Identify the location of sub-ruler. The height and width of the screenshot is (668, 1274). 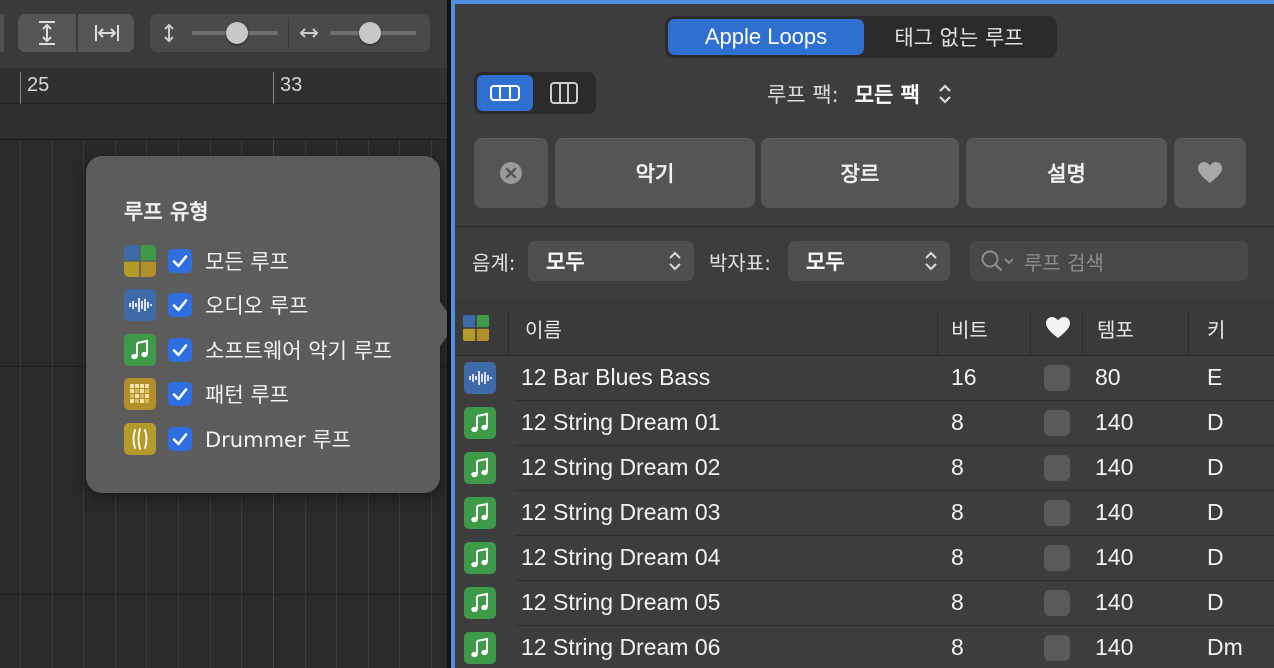
(223, 122).